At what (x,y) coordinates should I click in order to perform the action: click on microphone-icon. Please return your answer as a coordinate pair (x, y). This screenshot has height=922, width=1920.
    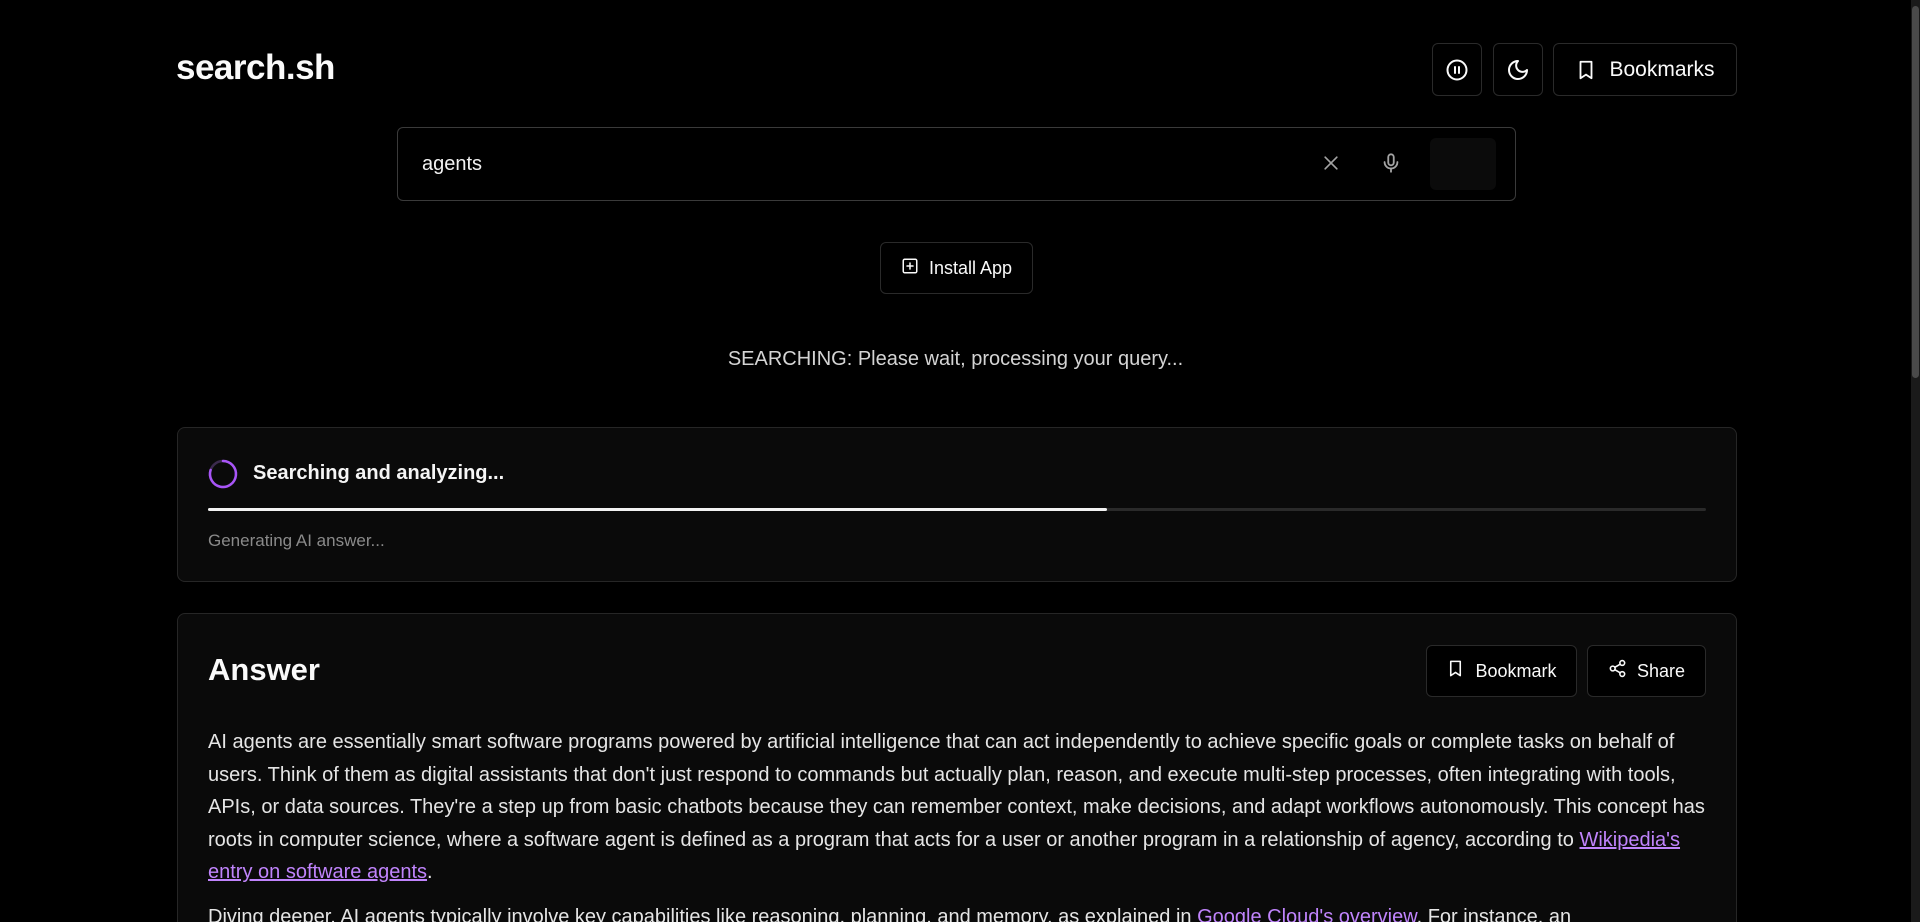
    Looking at the image, I should click on (1391, 165).